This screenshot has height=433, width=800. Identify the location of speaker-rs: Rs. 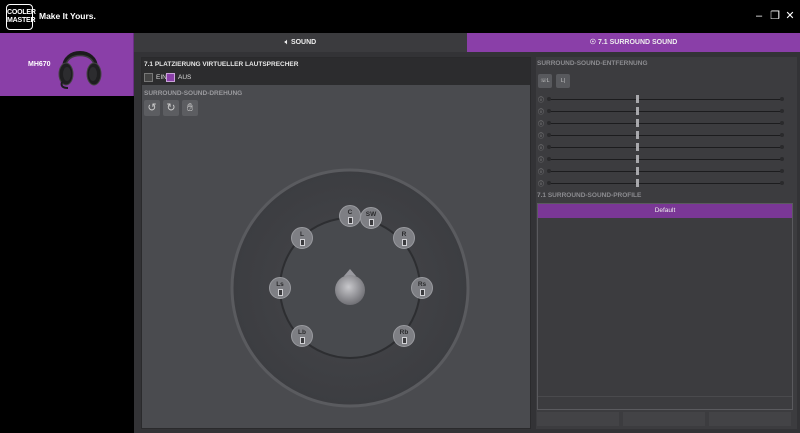
(422, 288).